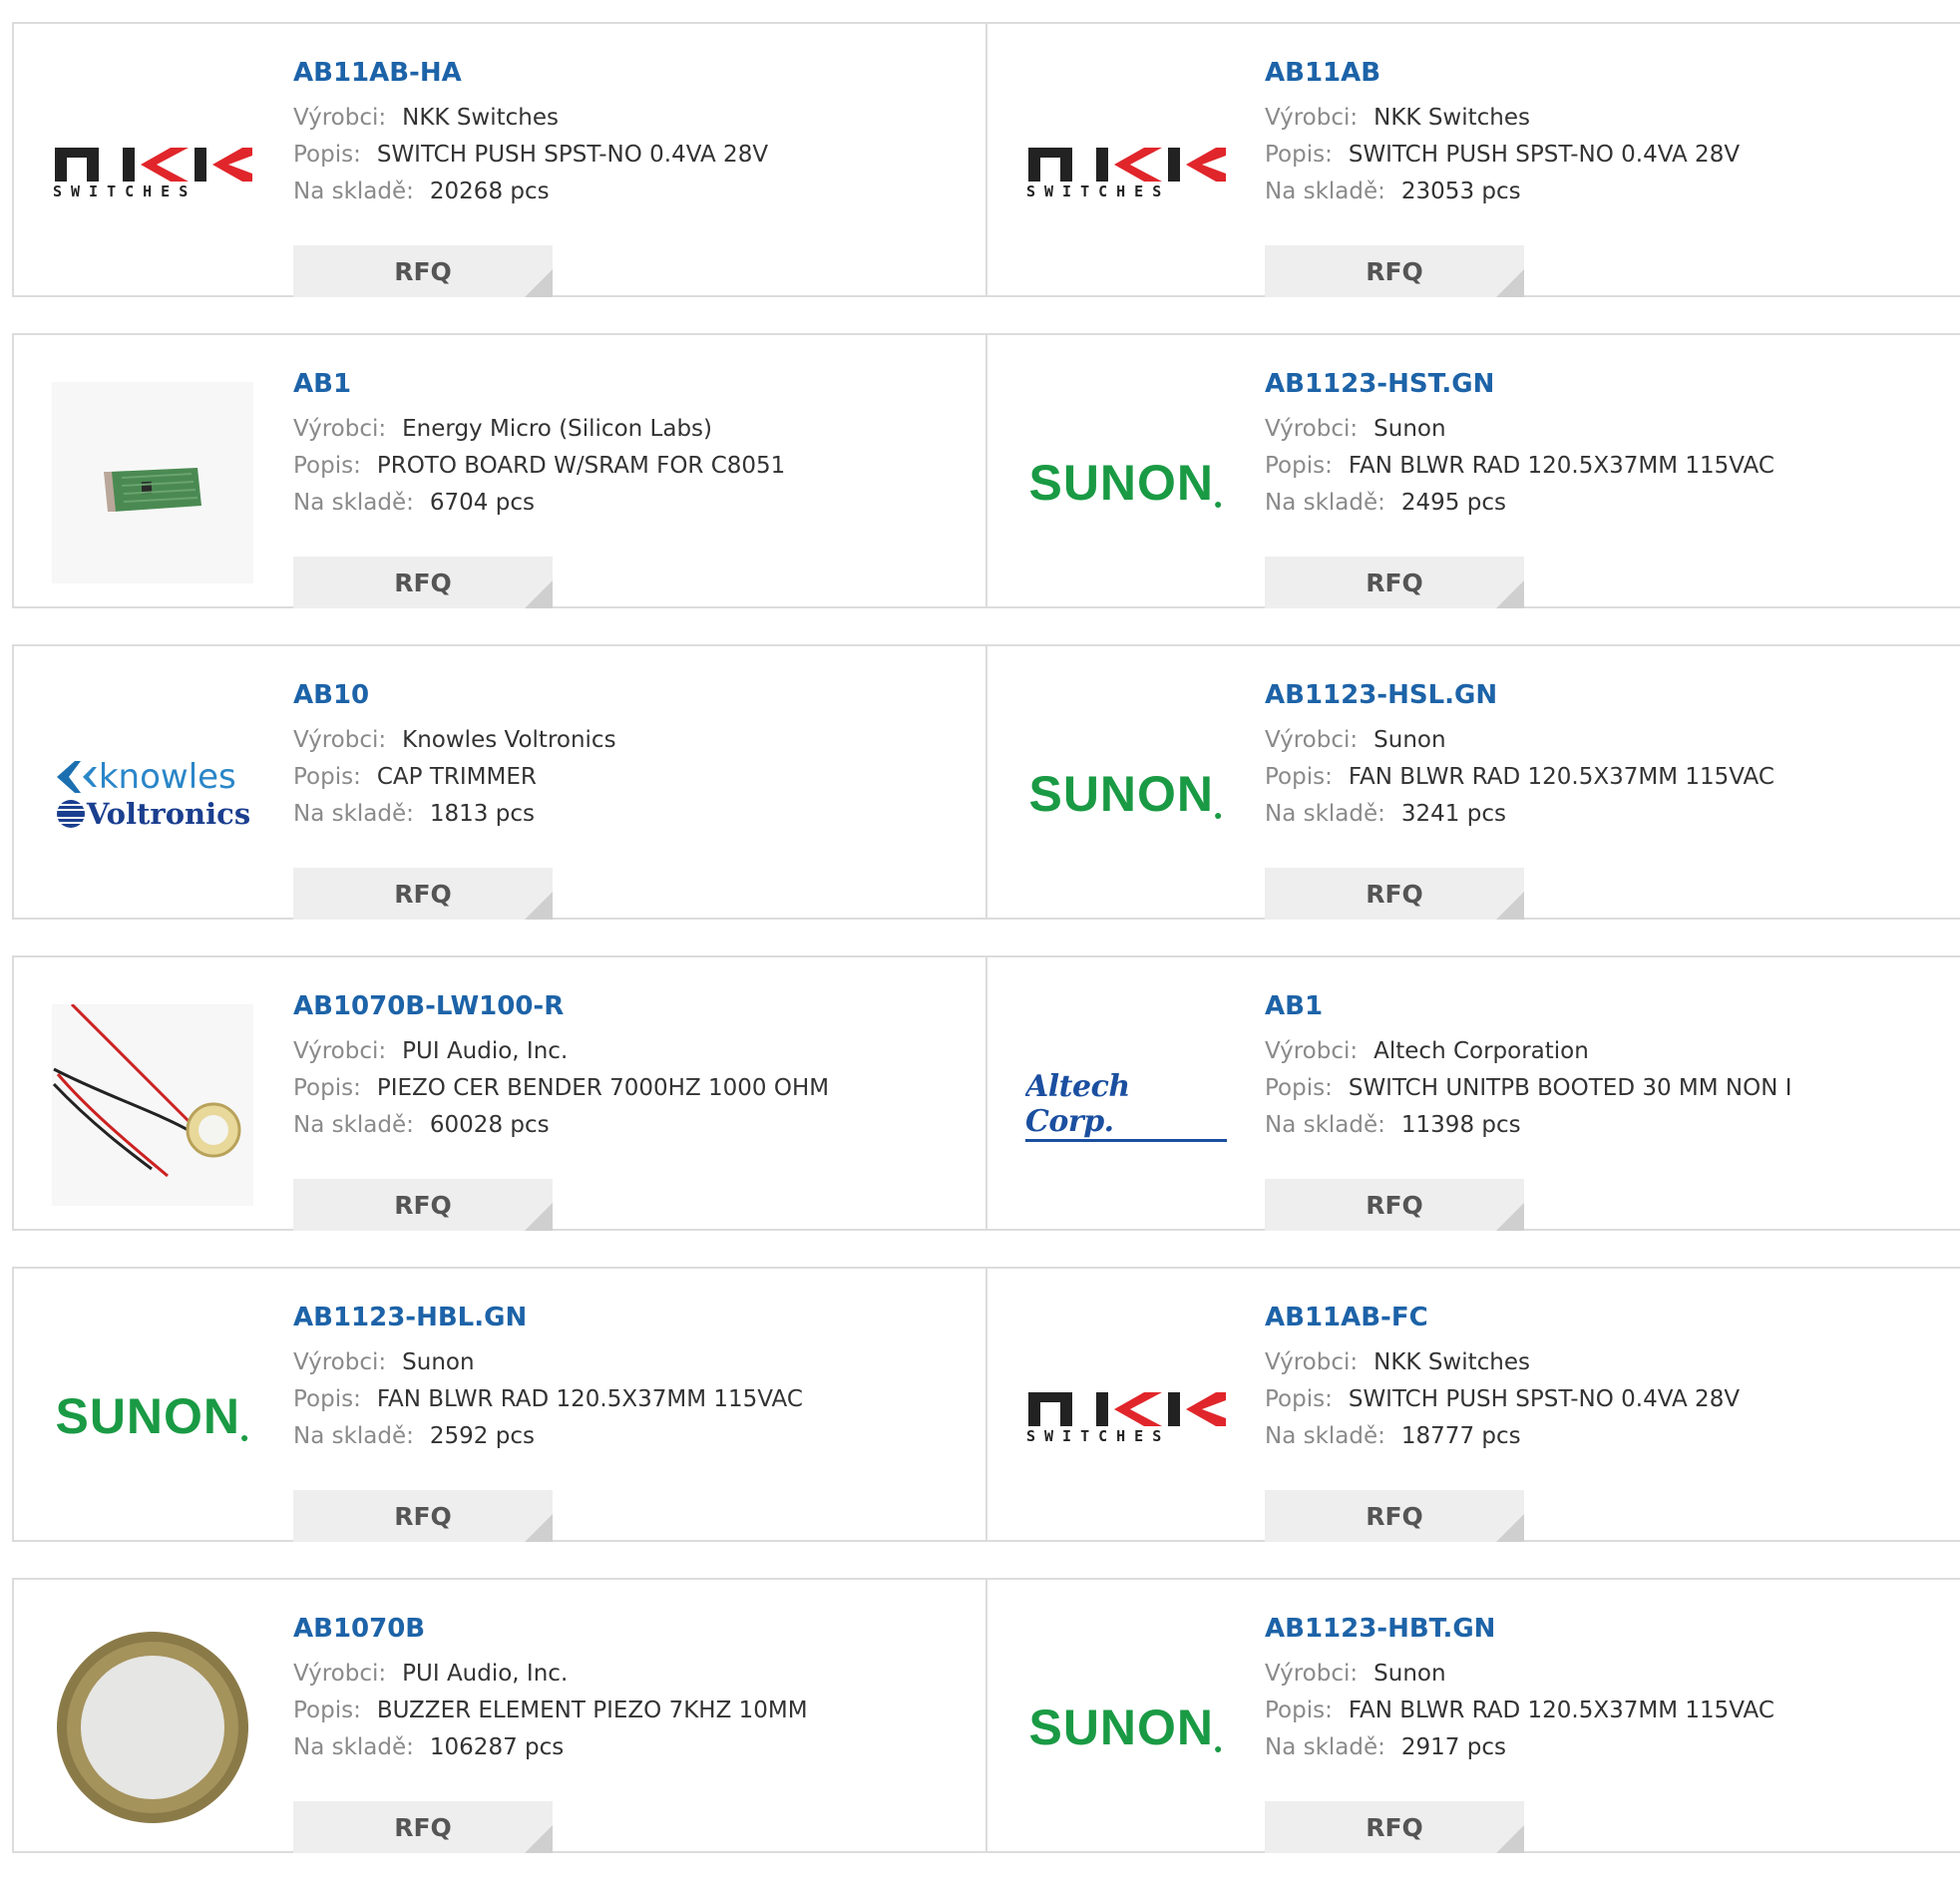 This screenshot has height=1889, width=1960. What do you see at coordinates (153, 1105) in the screenshot?
I see `piezo-wire-image` at bounding box center [153, 1105].